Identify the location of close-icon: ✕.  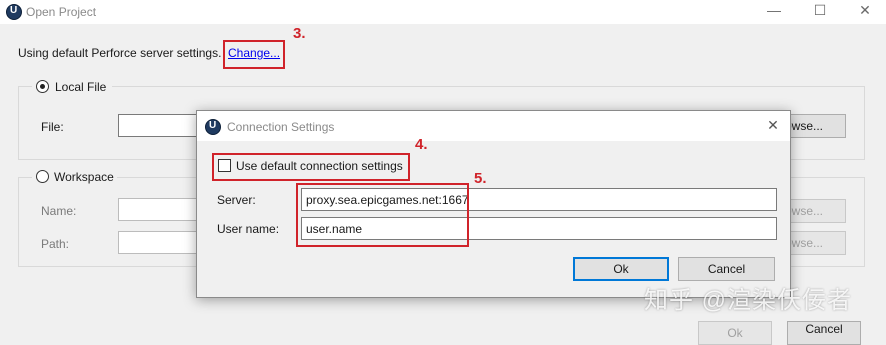
(865, 10).